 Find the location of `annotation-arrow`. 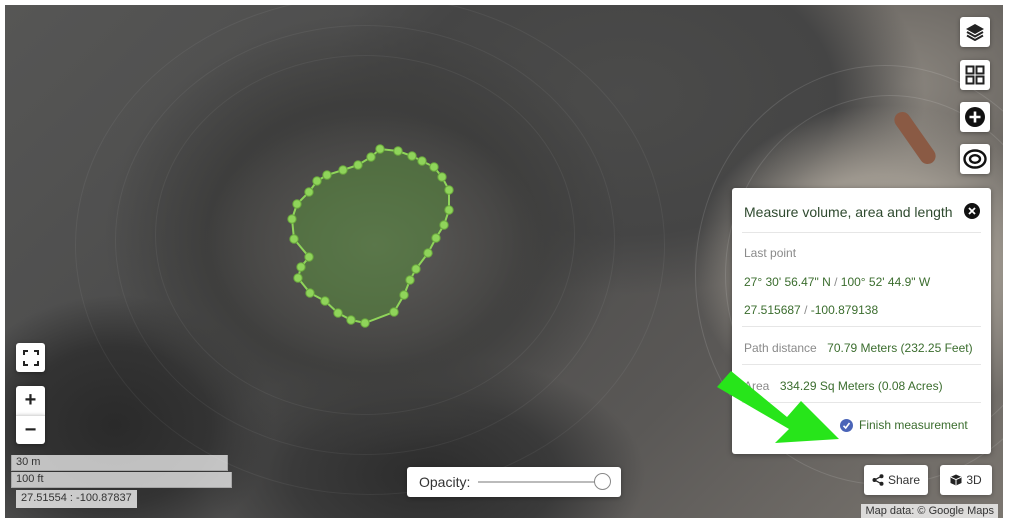

annotation-arrow is located at coordinates (778, 407).